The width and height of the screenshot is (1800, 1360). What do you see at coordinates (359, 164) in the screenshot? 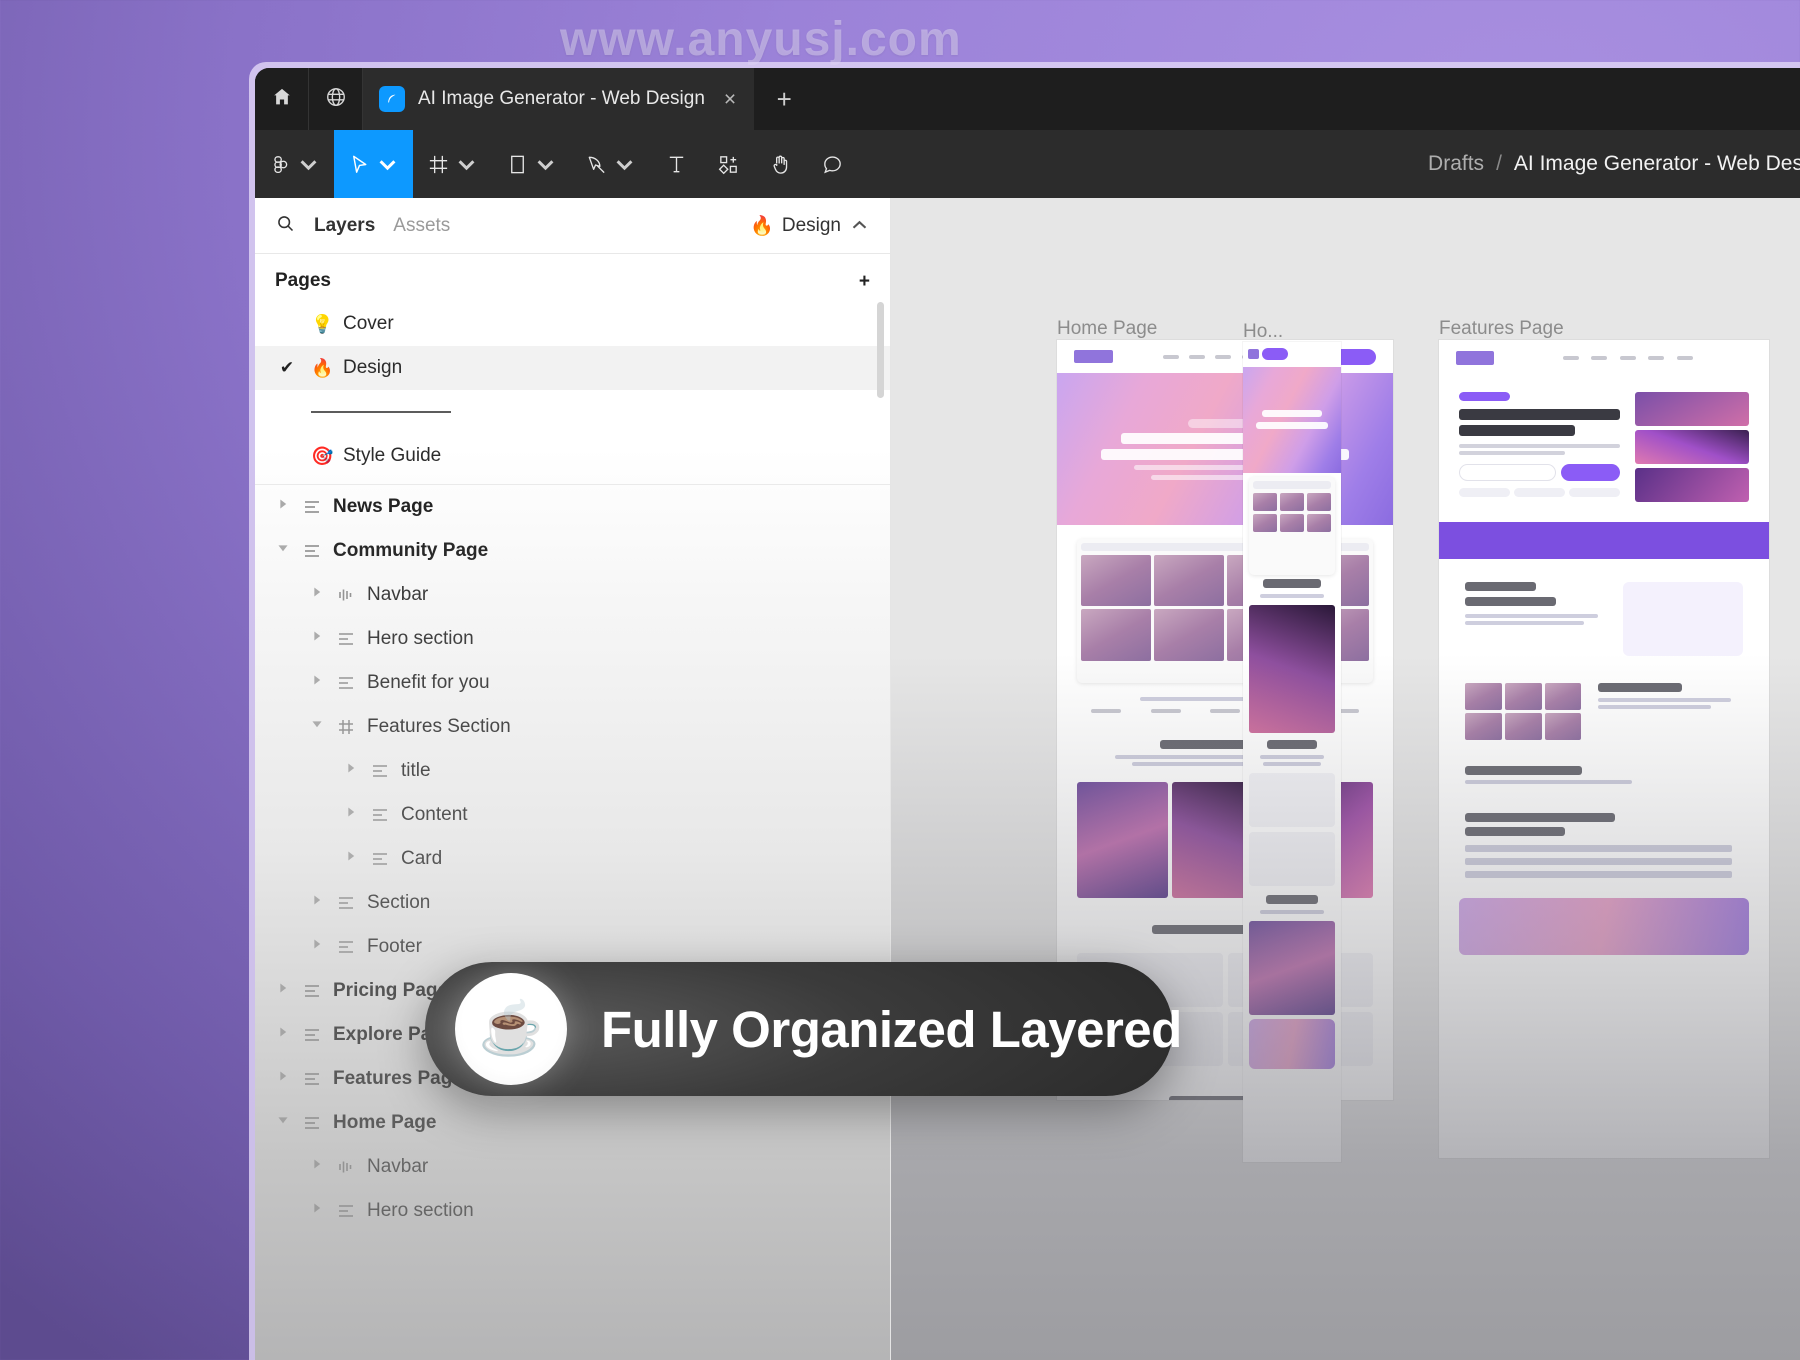
I see `cursor-icon` at bounding box center [359, 164].